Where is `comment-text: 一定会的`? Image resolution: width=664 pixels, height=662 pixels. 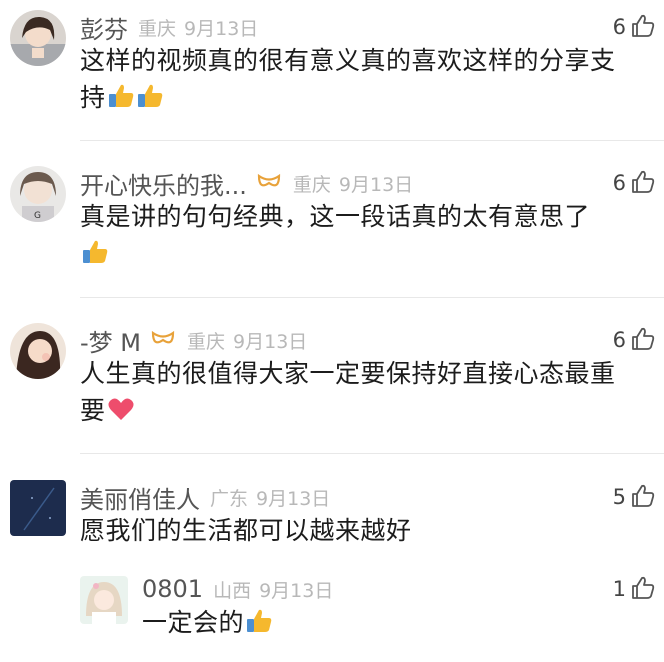 comment-text: 一定会的 is located at coordinates (383, 622).